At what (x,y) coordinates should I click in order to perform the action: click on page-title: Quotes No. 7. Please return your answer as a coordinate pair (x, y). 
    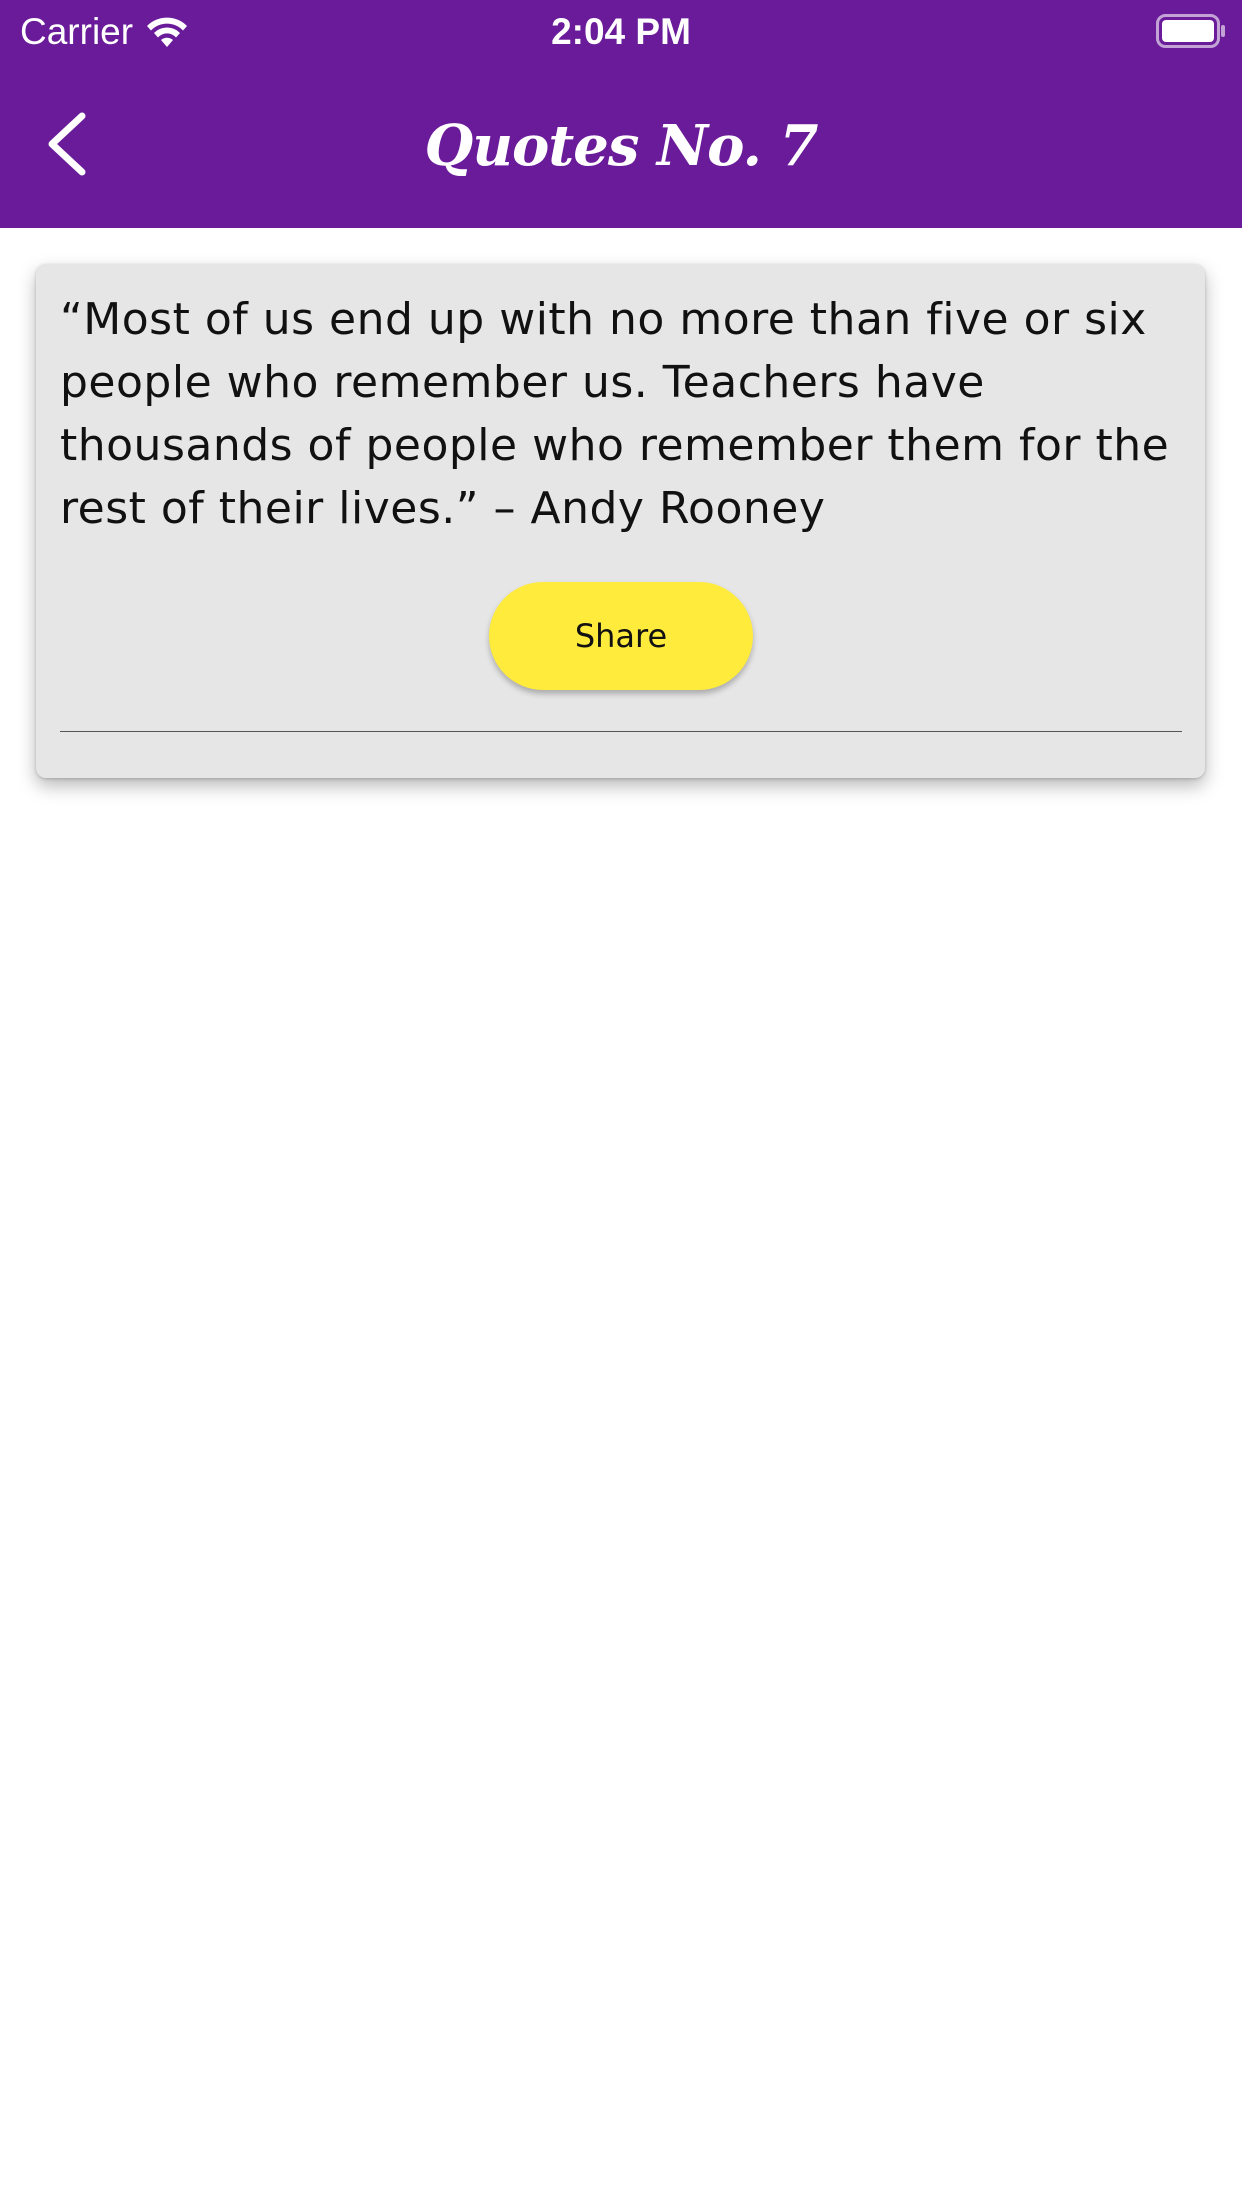
    Looking at the image, I should click on (621, 146).